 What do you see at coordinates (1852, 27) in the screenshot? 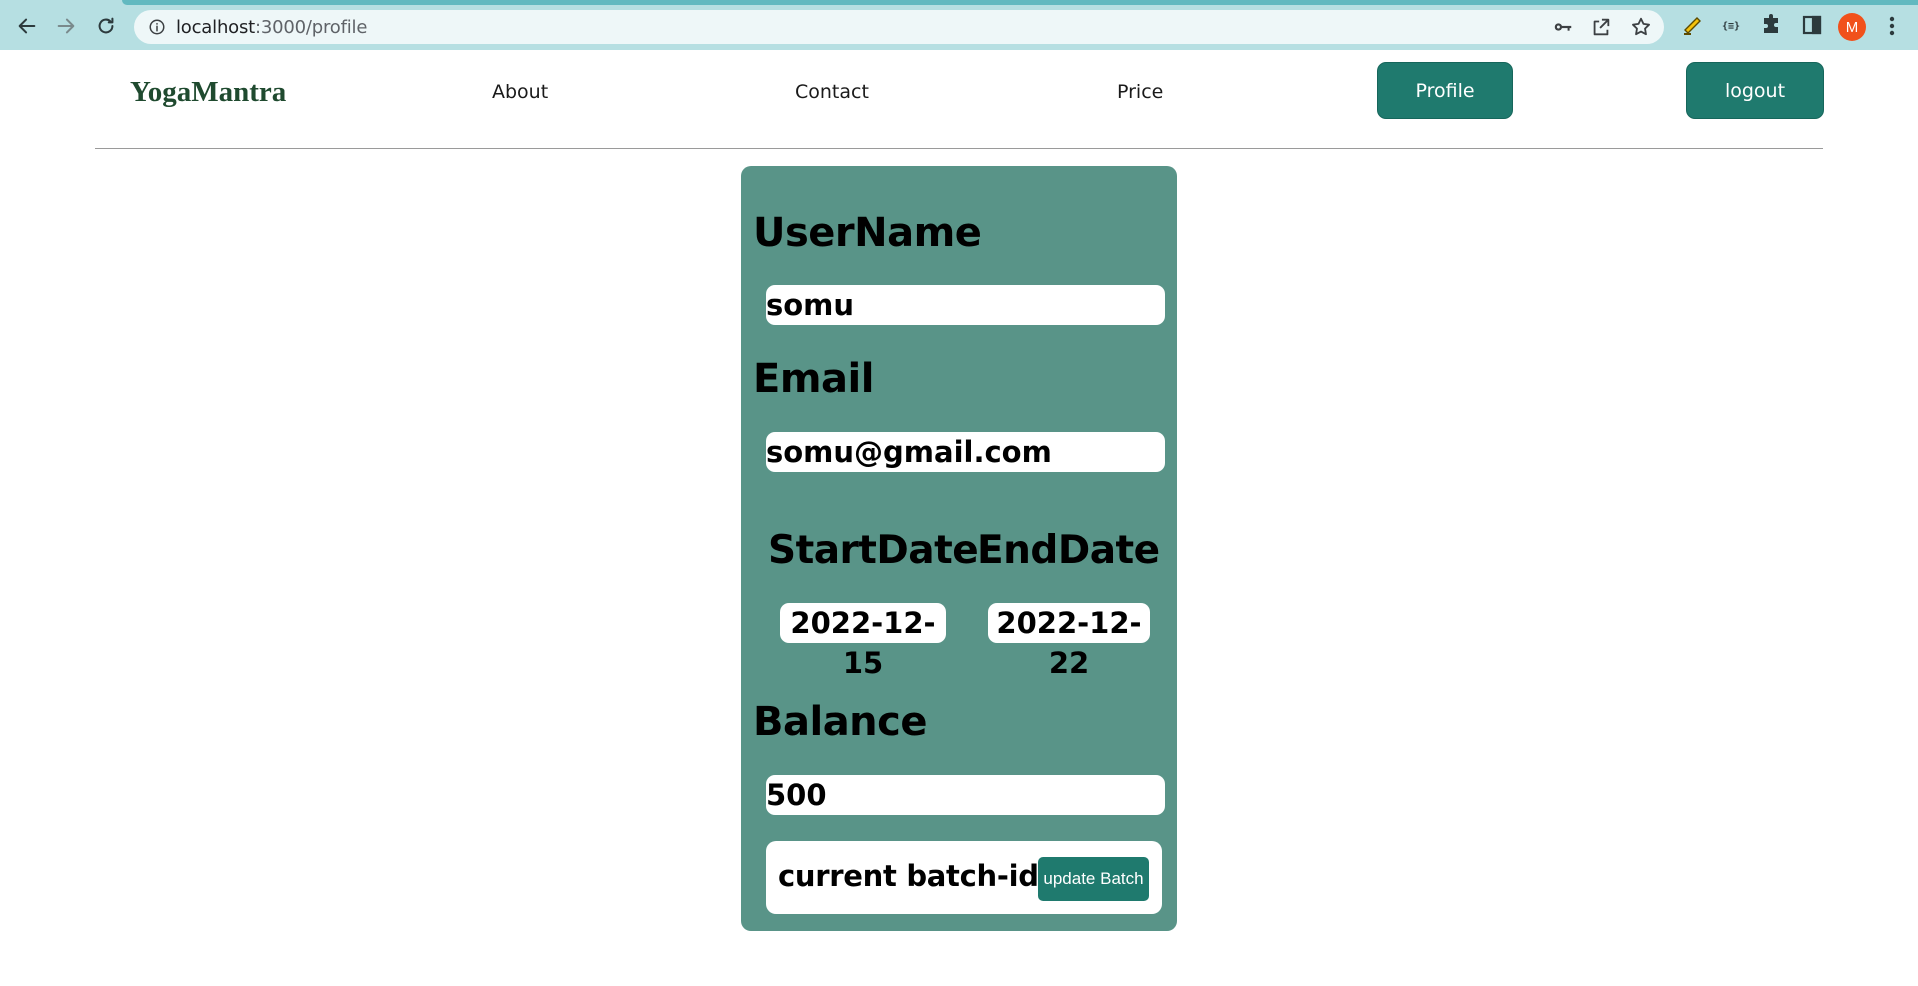
I see `profile-avatar: M` at bounding box center [1852, 27].